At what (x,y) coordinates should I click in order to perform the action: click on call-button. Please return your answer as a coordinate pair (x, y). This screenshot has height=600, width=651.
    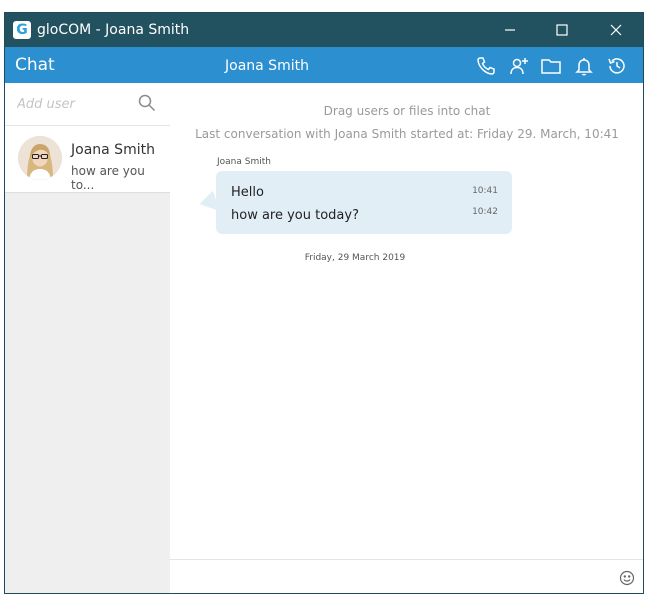
    Looking at the image, I should click on (486, 66).